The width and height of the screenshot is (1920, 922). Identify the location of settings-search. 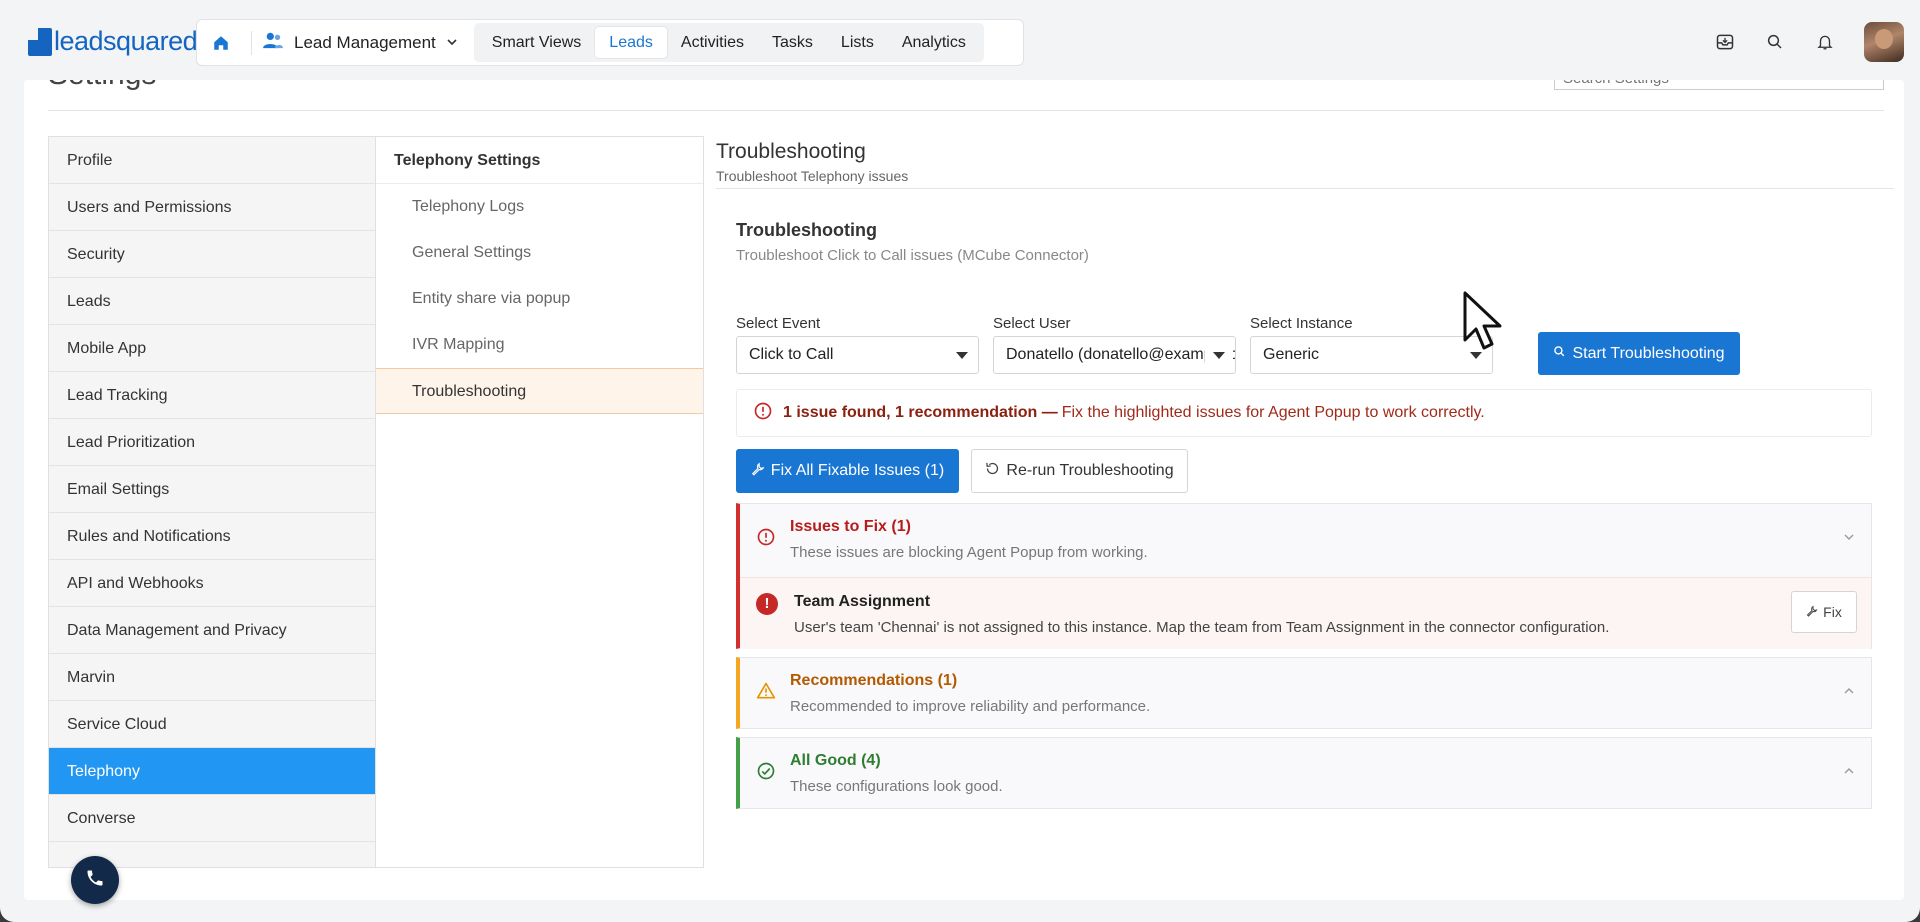
(1719, 85).